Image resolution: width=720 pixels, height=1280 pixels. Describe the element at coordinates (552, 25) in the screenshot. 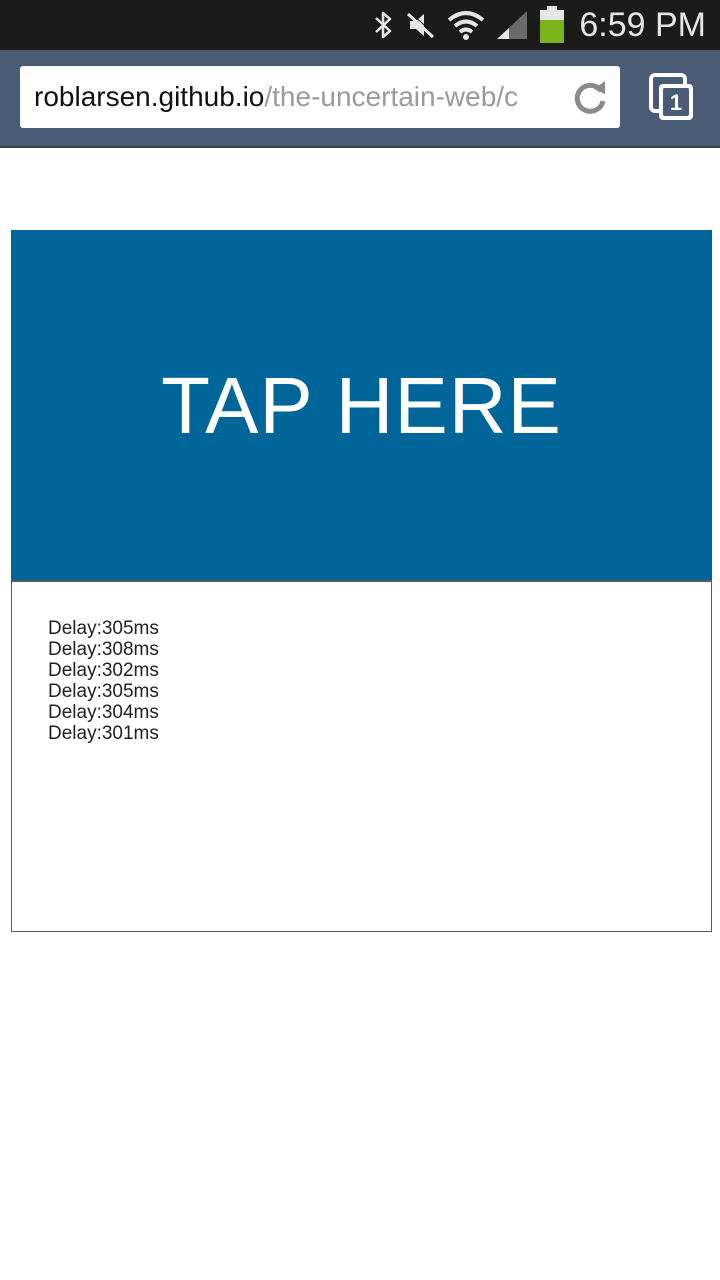

I see `battery-icon` at that location.